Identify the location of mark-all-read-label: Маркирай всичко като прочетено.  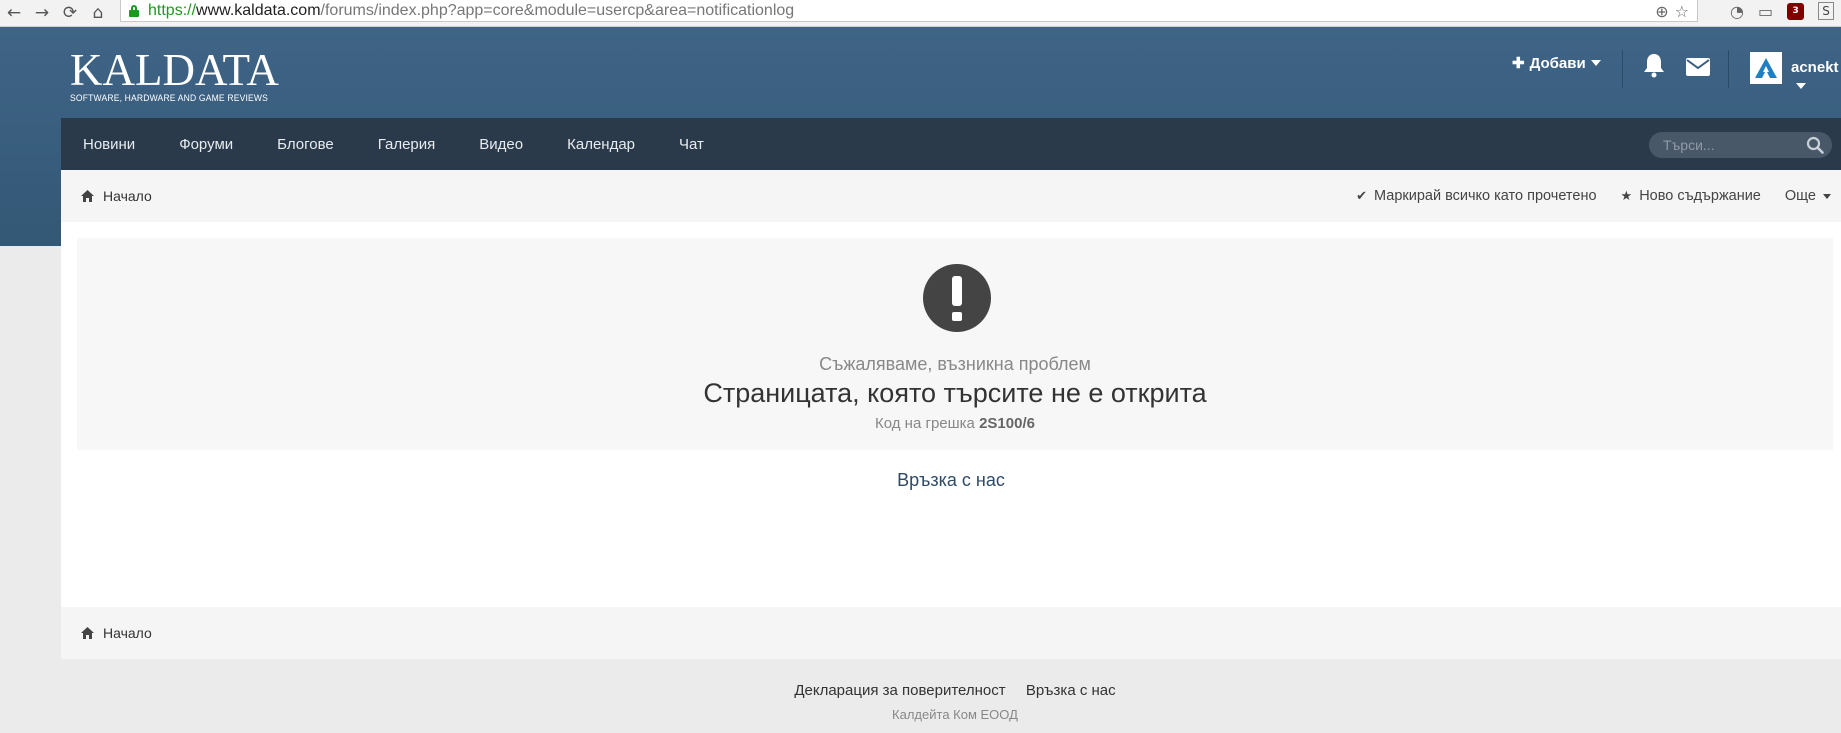
(1485, 196).